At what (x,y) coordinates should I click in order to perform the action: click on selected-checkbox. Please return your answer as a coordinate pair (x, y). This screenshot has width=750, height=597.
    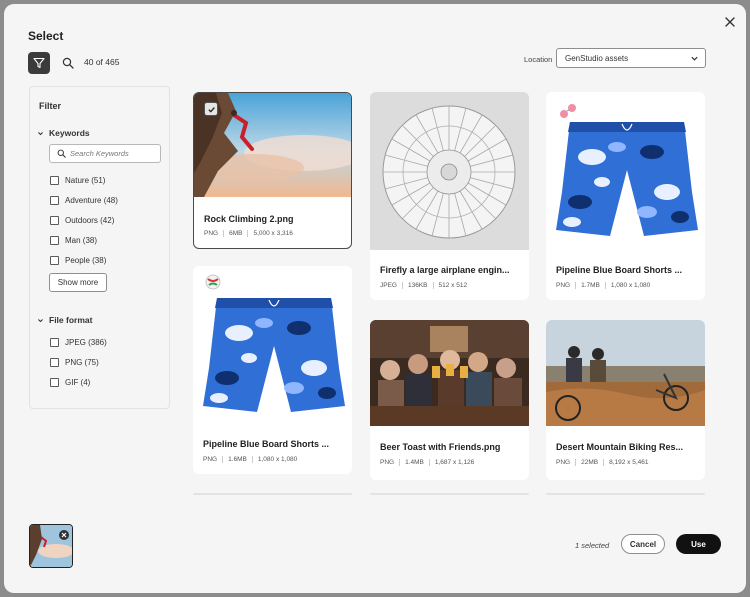
    Looking at the image, I should click on (211, 109).